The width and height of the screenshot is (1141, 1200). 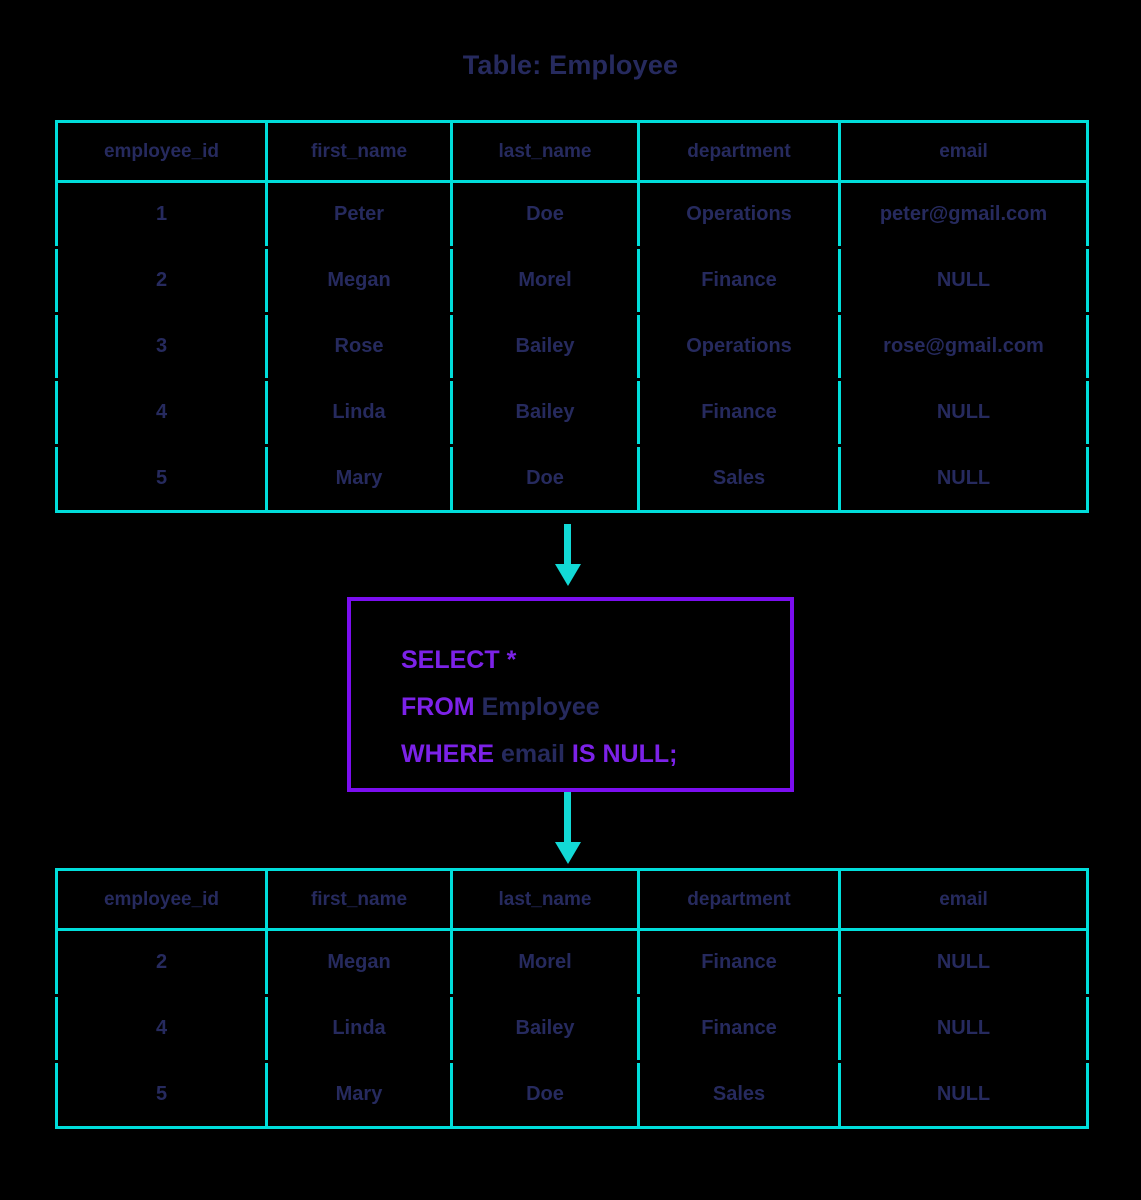 What do you see at coordinates (511, 660) in the screenshot?
I see `sql-star: *` at bounding box center [511, 660].